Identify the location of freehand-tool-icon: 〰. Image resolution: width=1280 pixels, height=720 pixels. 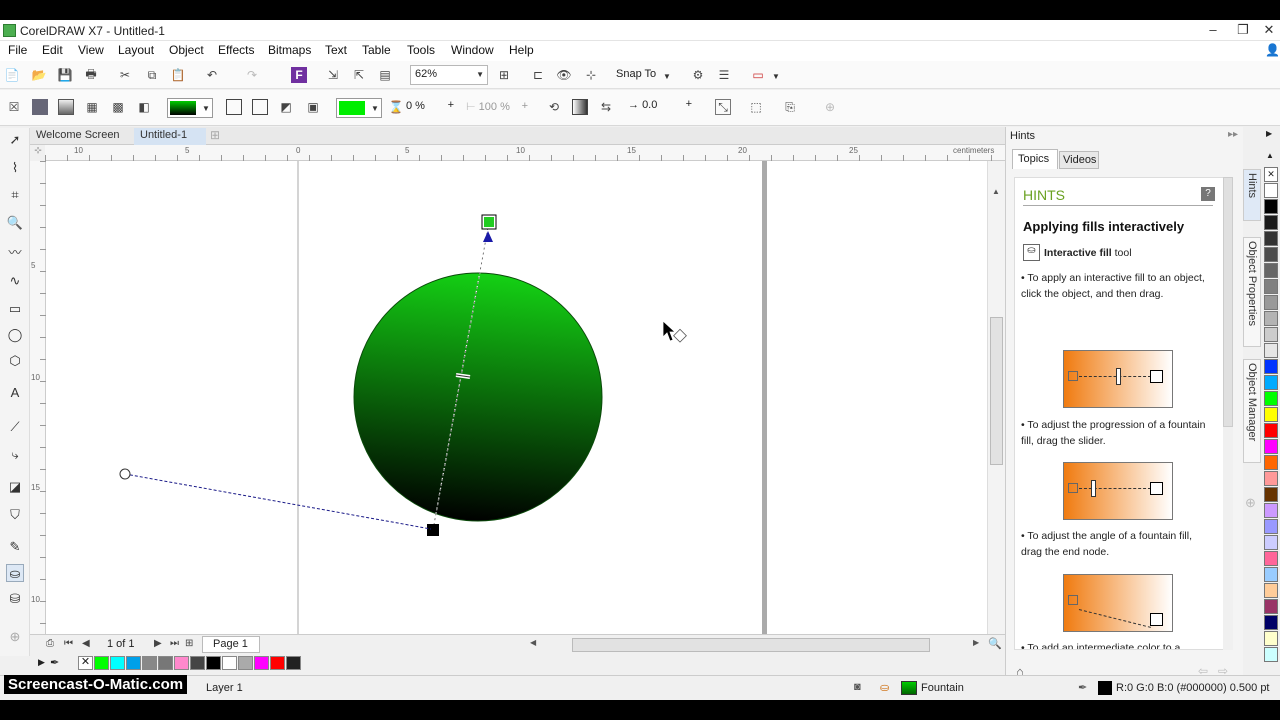
(15, 253).